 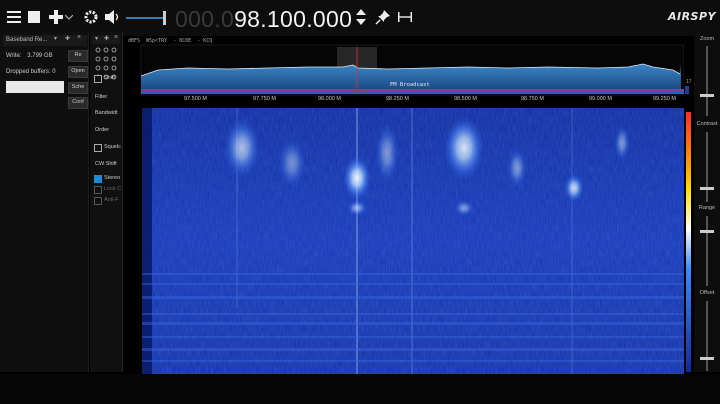 What do you see at coordinates (146, 18) in the screenshot?
I see `volume-slider` at bounding box center [146, 18].